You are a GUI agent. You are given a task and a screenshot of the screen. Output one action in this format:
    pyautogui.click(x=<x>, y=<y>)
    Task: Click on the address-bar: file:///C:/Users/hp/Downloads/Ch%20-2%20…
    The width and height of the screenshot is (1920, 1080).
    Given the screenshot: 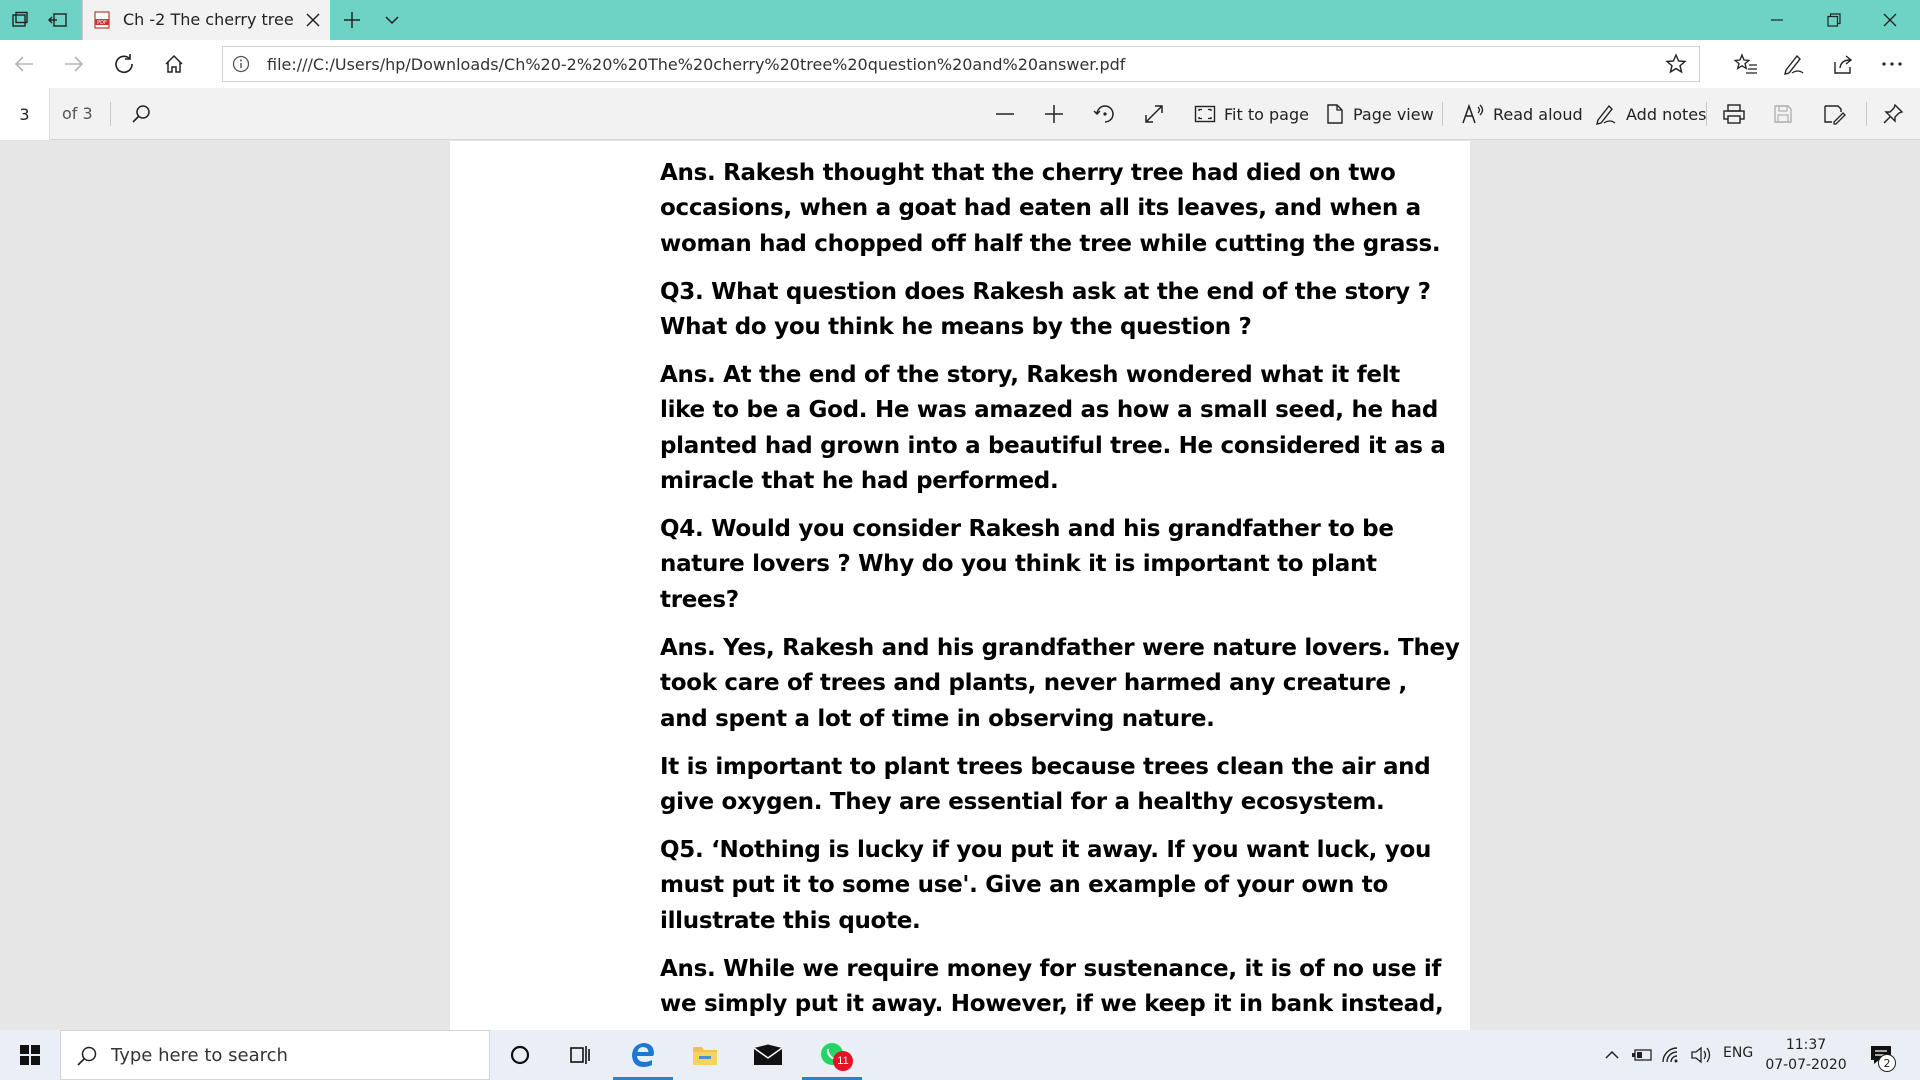 What is the action you would take?
    pyautogui.click(x=961, y=64)
    